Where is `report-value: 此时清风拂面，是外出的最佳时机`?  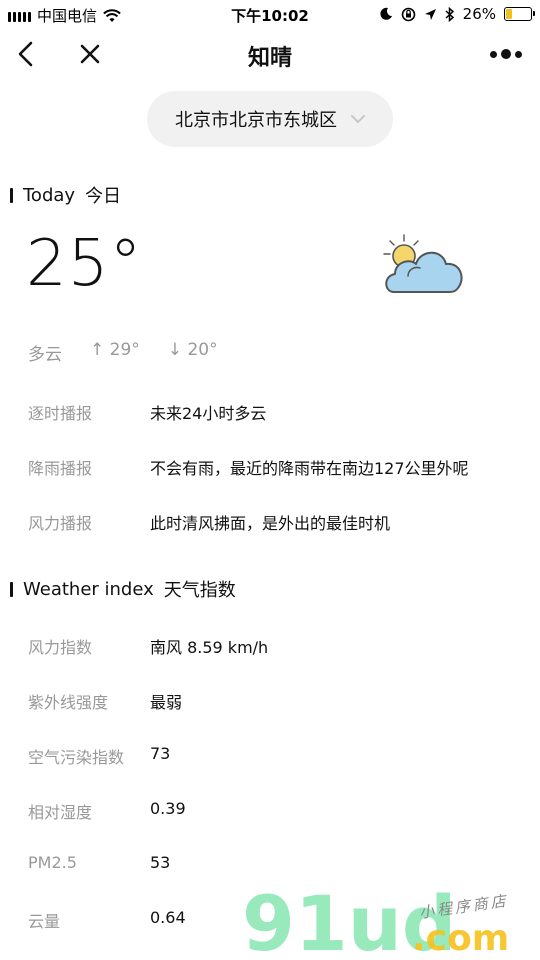 report-value: 此时清风拂面，是外出的最佳时机 is located at coordinates (270, 523).